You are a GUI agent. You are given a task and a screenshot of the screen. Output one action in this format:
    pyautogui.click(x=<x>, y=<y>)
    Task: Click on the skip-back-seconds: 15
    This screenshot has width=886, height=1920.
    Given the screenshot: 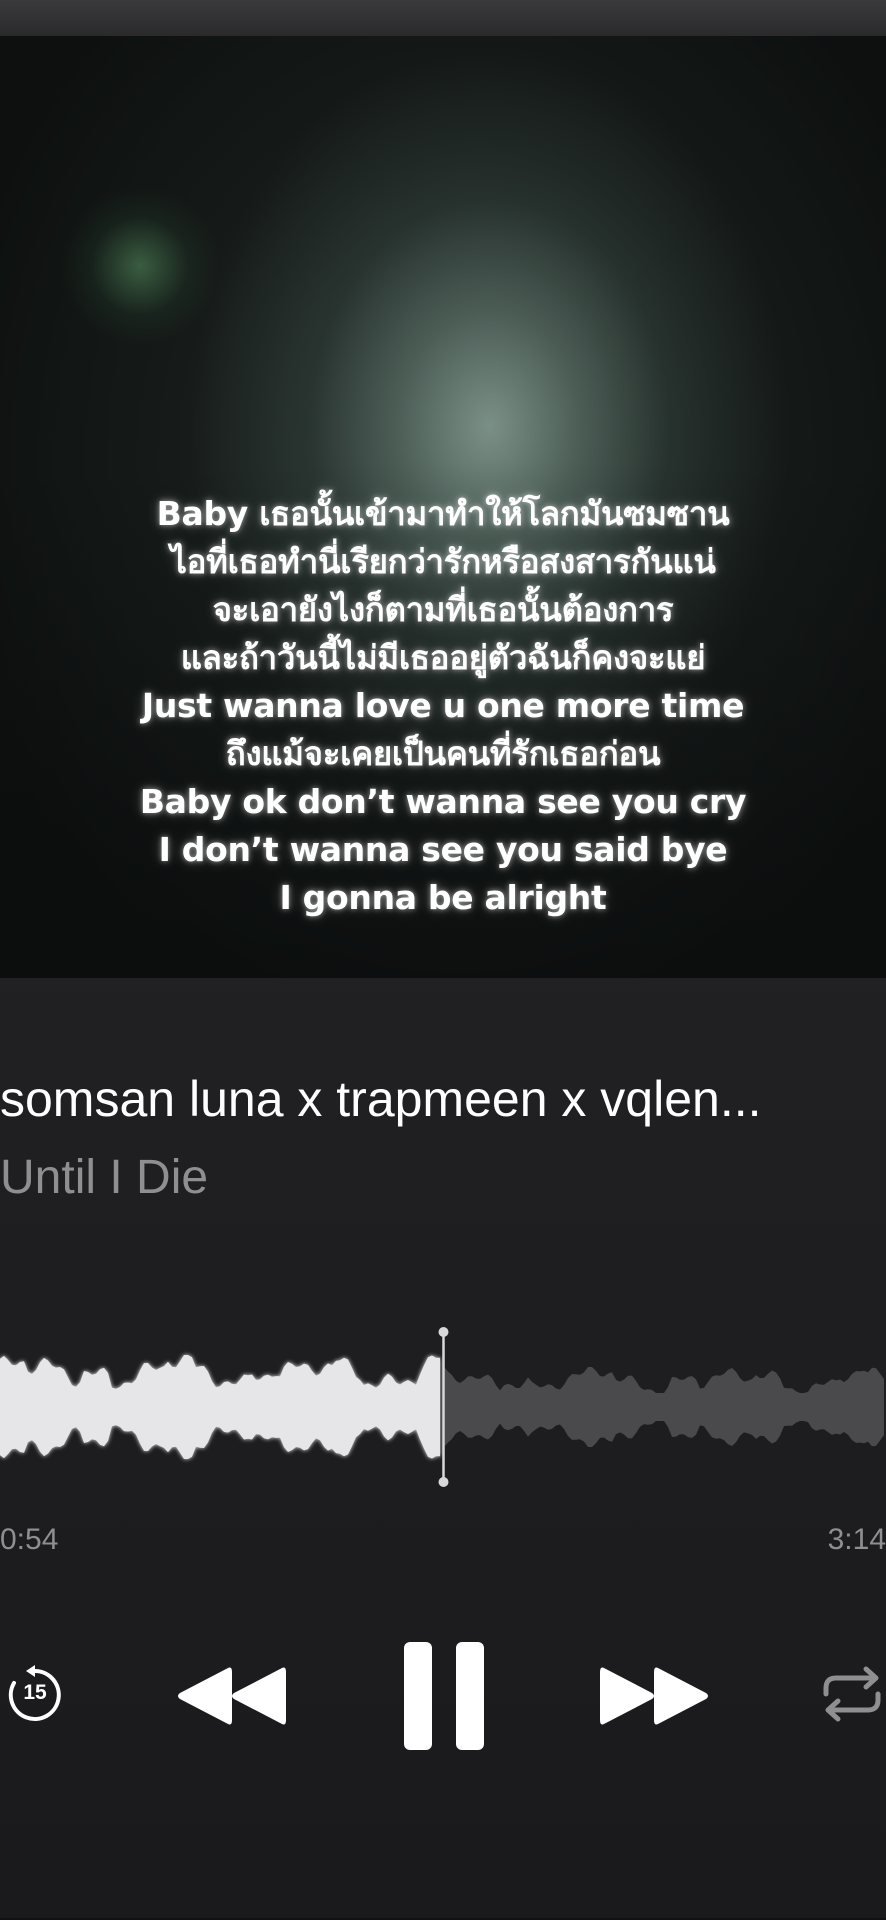 What is the action you would take?
    pyautogui.click(x=35, y=1692)
    